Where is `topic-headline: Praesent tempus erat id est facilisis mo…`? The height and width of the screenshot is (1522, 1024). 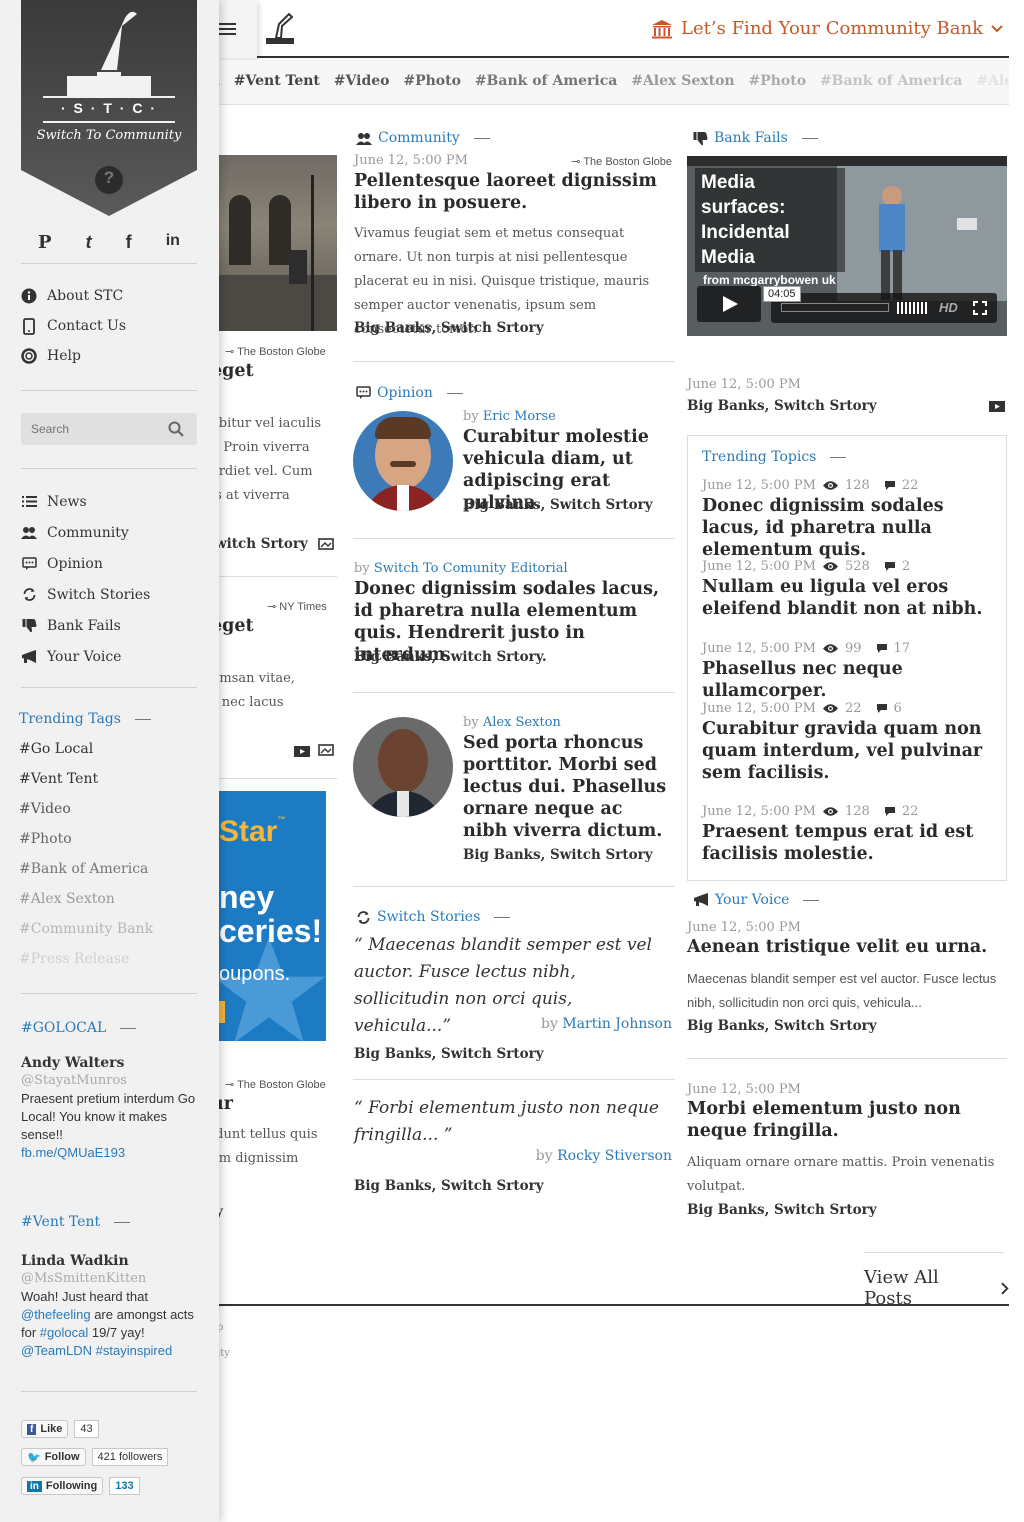 topic-headline: Praesent tempus erat id est facilisis mo… is located at coordinates (852, 843).